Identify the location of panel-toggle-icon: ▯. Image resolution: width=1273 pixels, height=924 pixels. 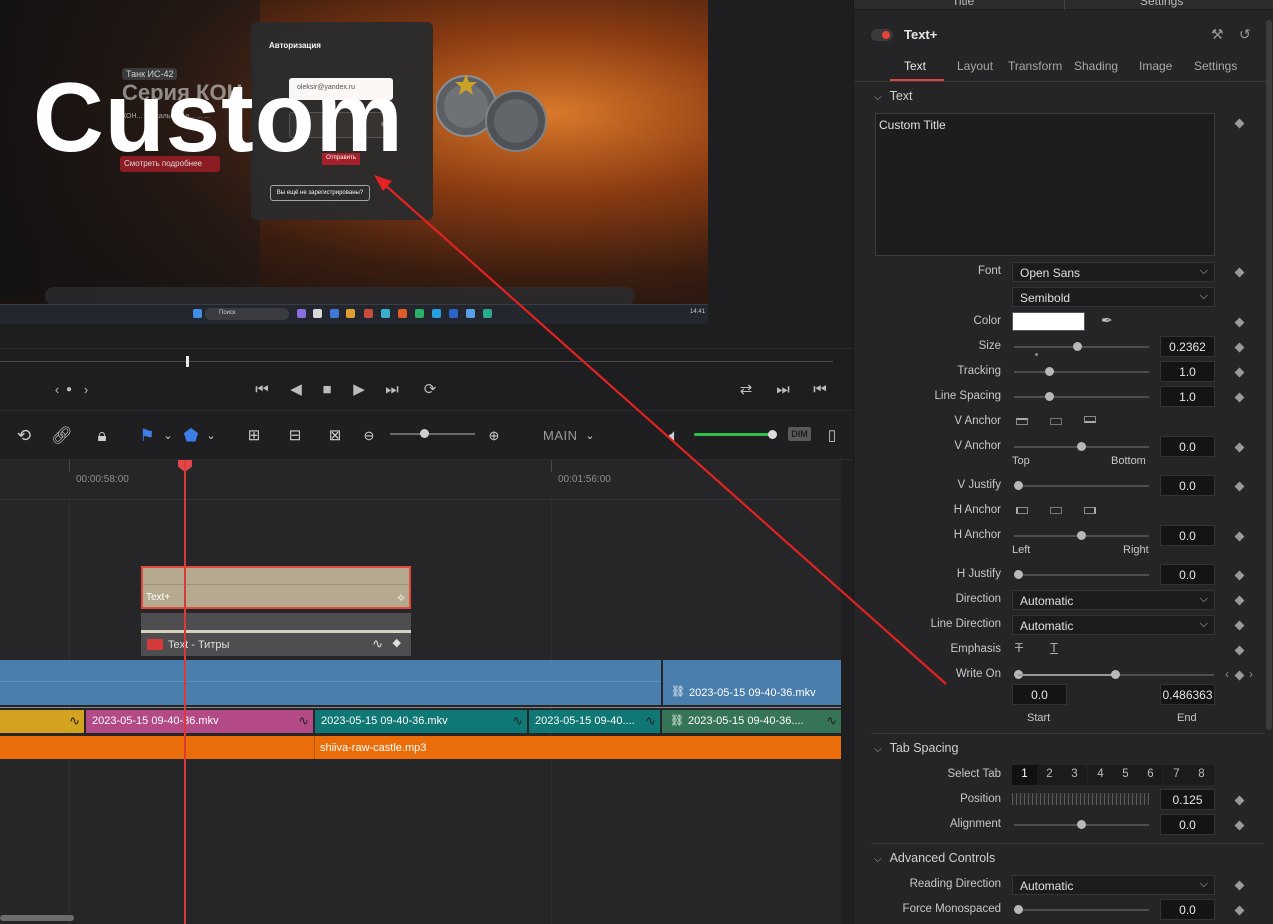
(832, 436).